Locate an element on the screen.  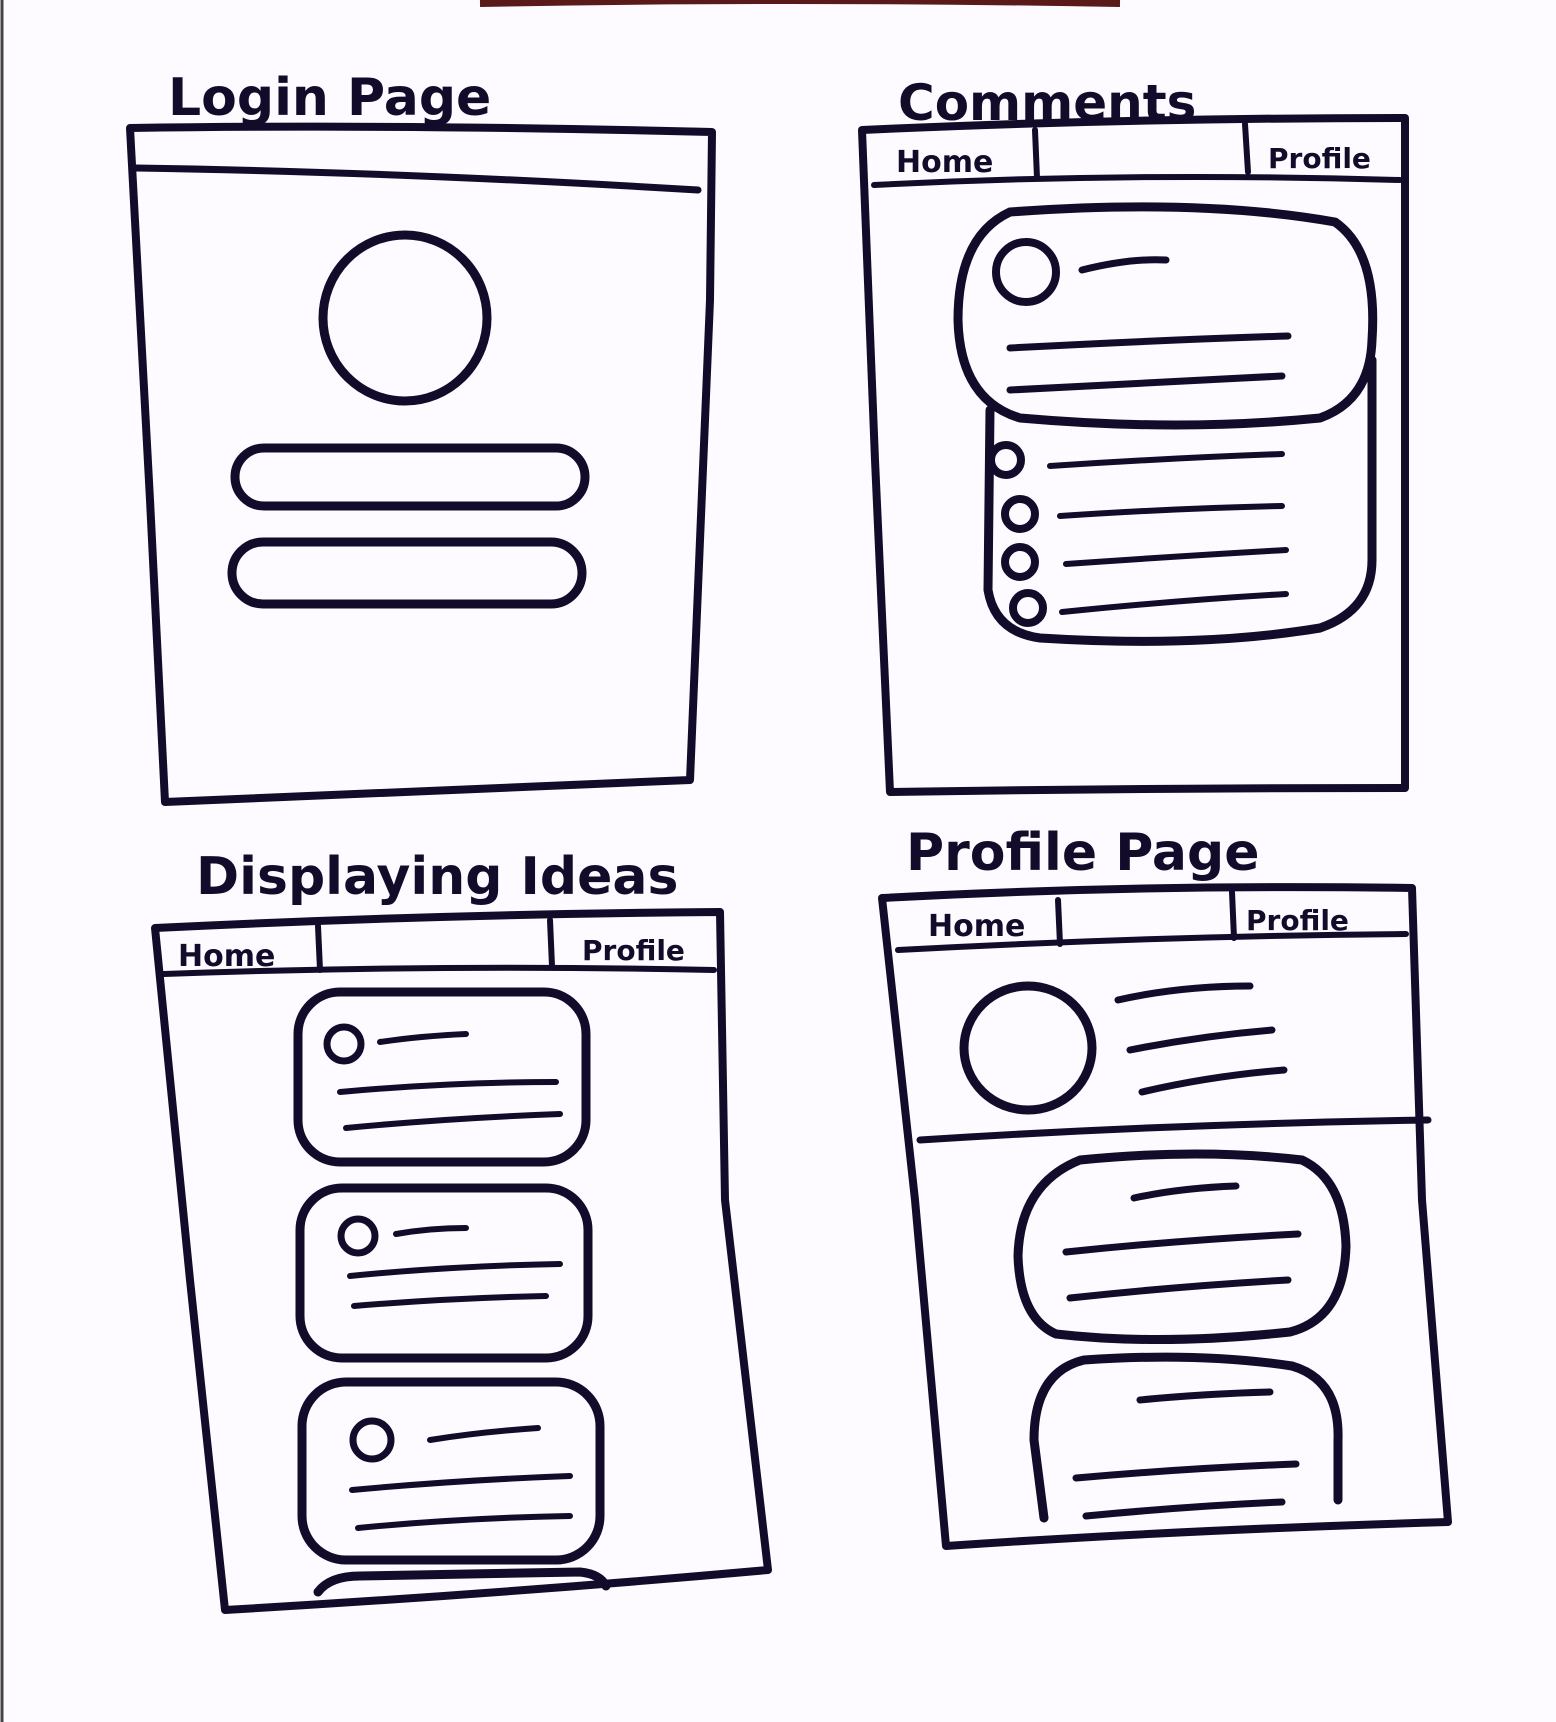
comment-2-avatar-icon is located at coordinates (1020, 514).